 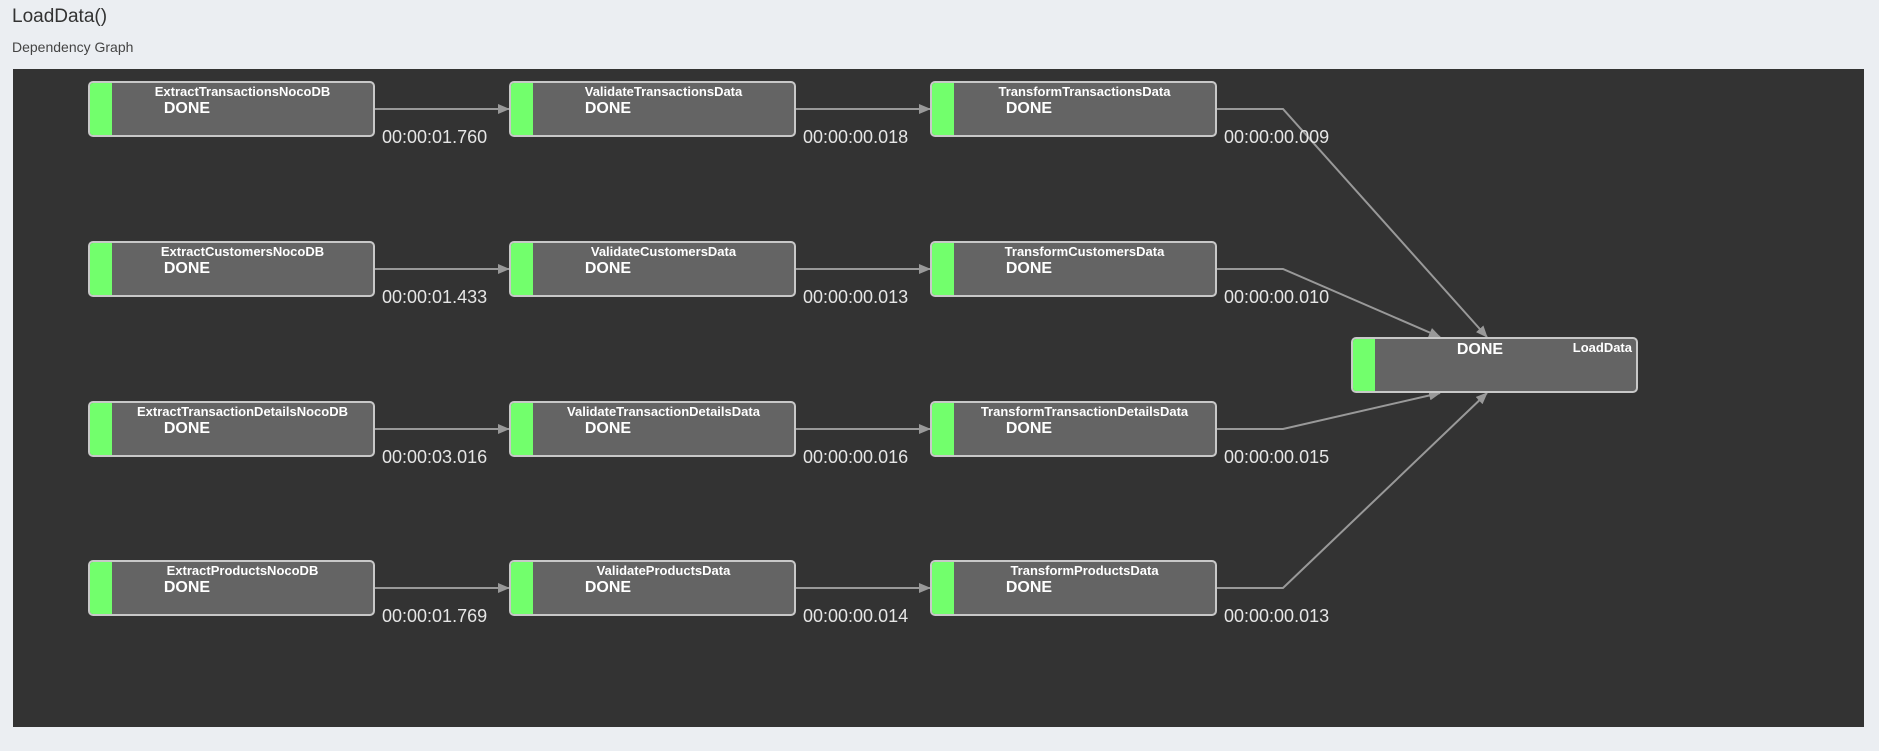 What do you see at coordinates (1329, 410) in the screenshot?
I see `edge-n8-n12` at bounding box center [1329, 410].